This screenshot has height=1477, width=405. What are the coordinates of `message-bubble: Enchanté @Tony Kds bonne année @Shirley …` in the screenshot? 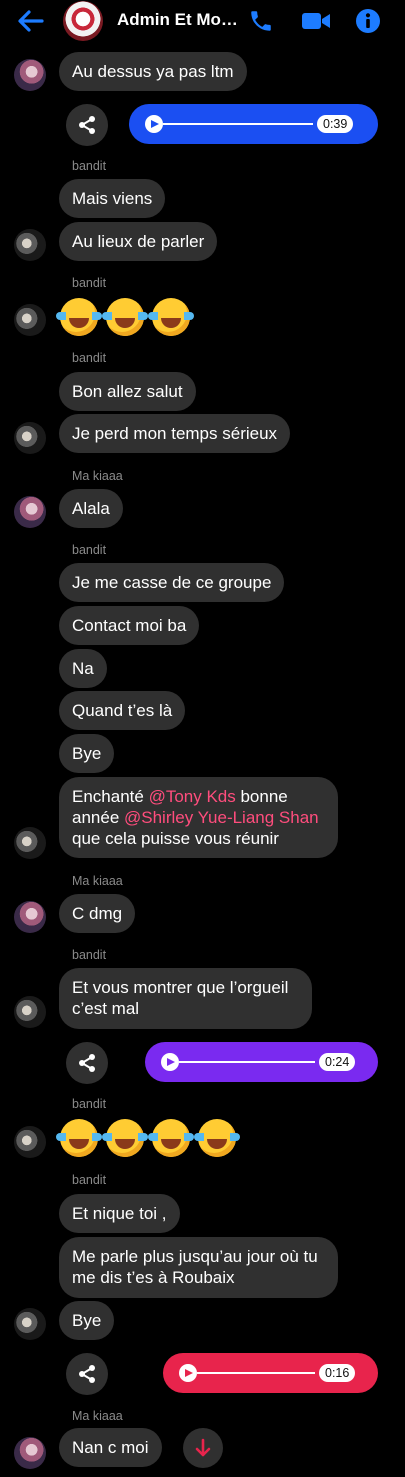 It's located at (198, 817).